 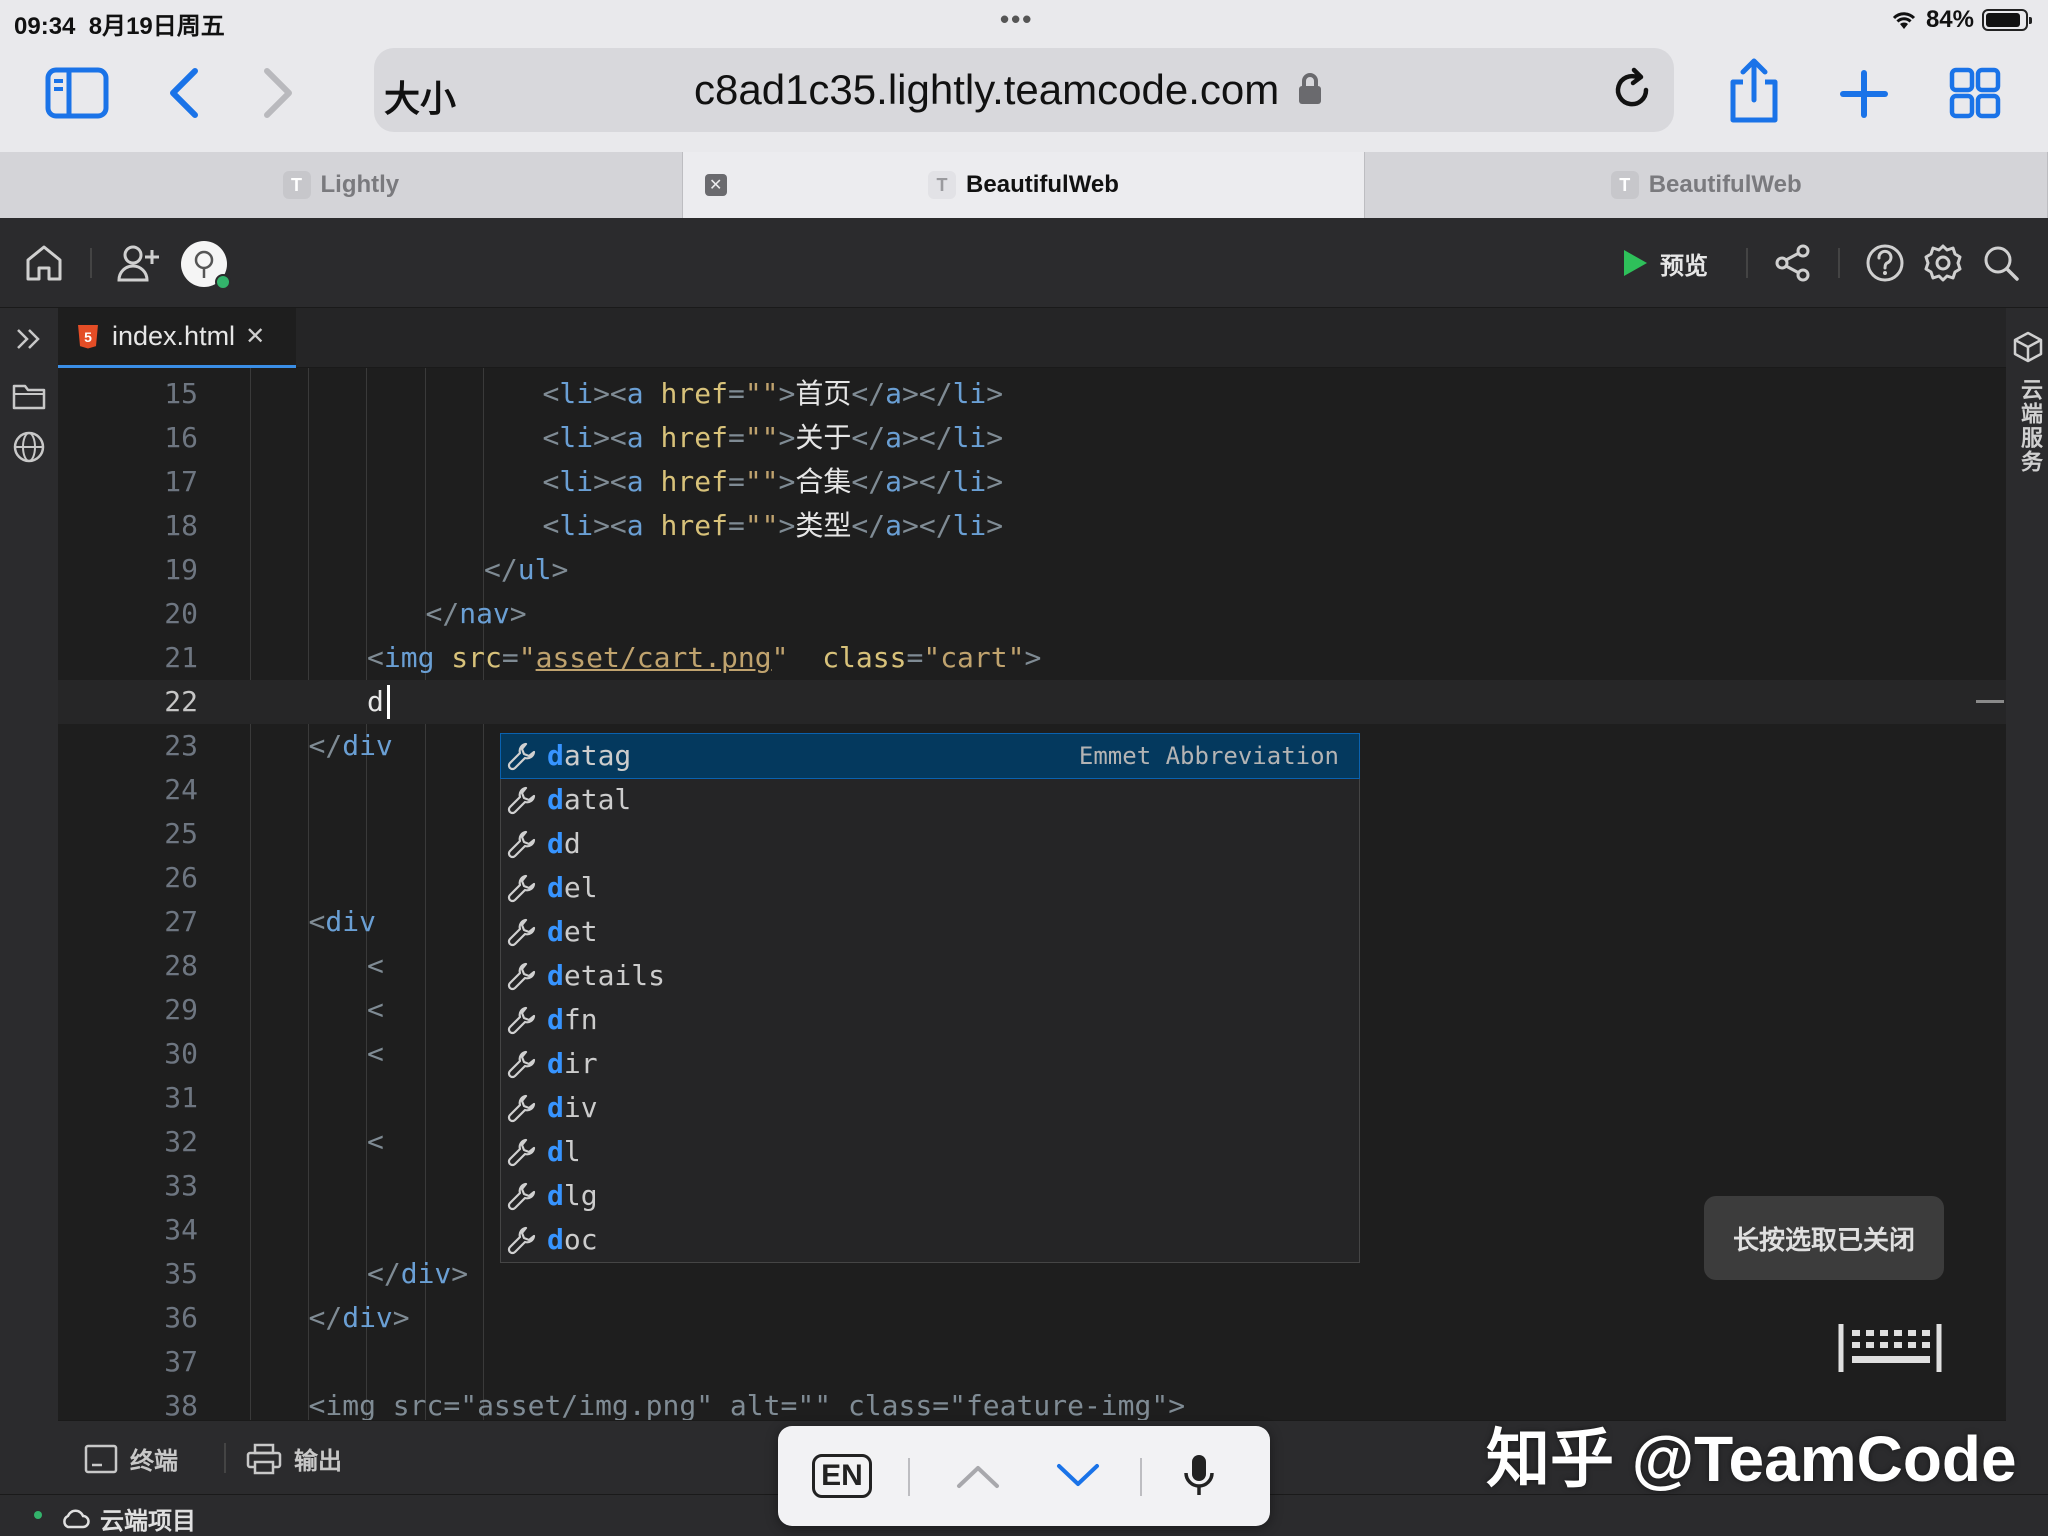 What do you see at coordinates (1032, 1362) in the screenshot?
I see `code-line: 37` at bounding box center [1032, 1362].